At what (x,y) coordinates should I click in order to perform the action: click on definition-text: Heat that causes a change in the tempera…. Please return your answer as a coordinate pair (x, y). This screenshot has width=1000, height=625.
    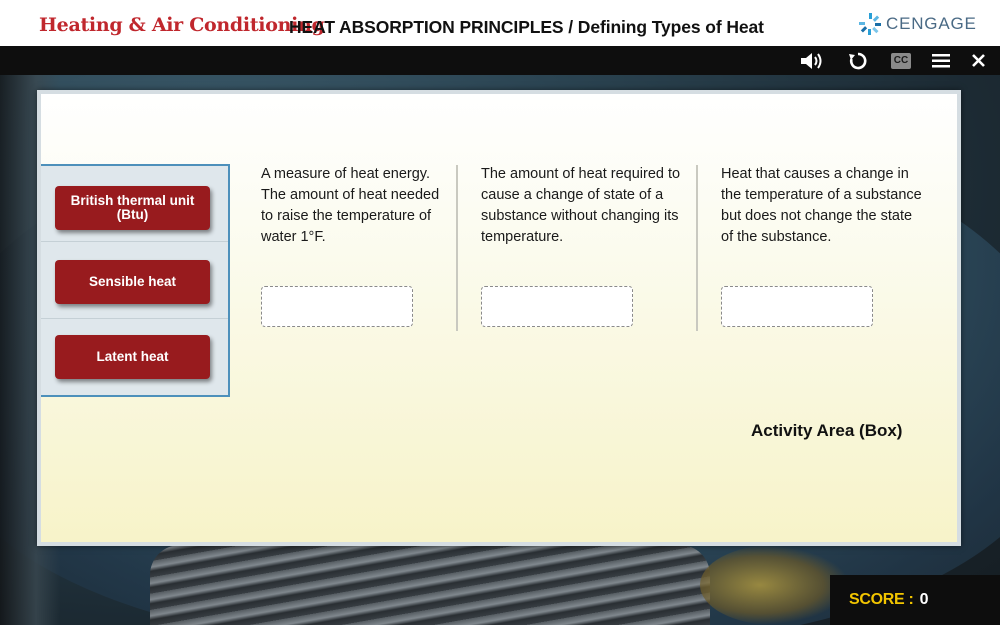
    Looking at the image, I should click on (821, 205).